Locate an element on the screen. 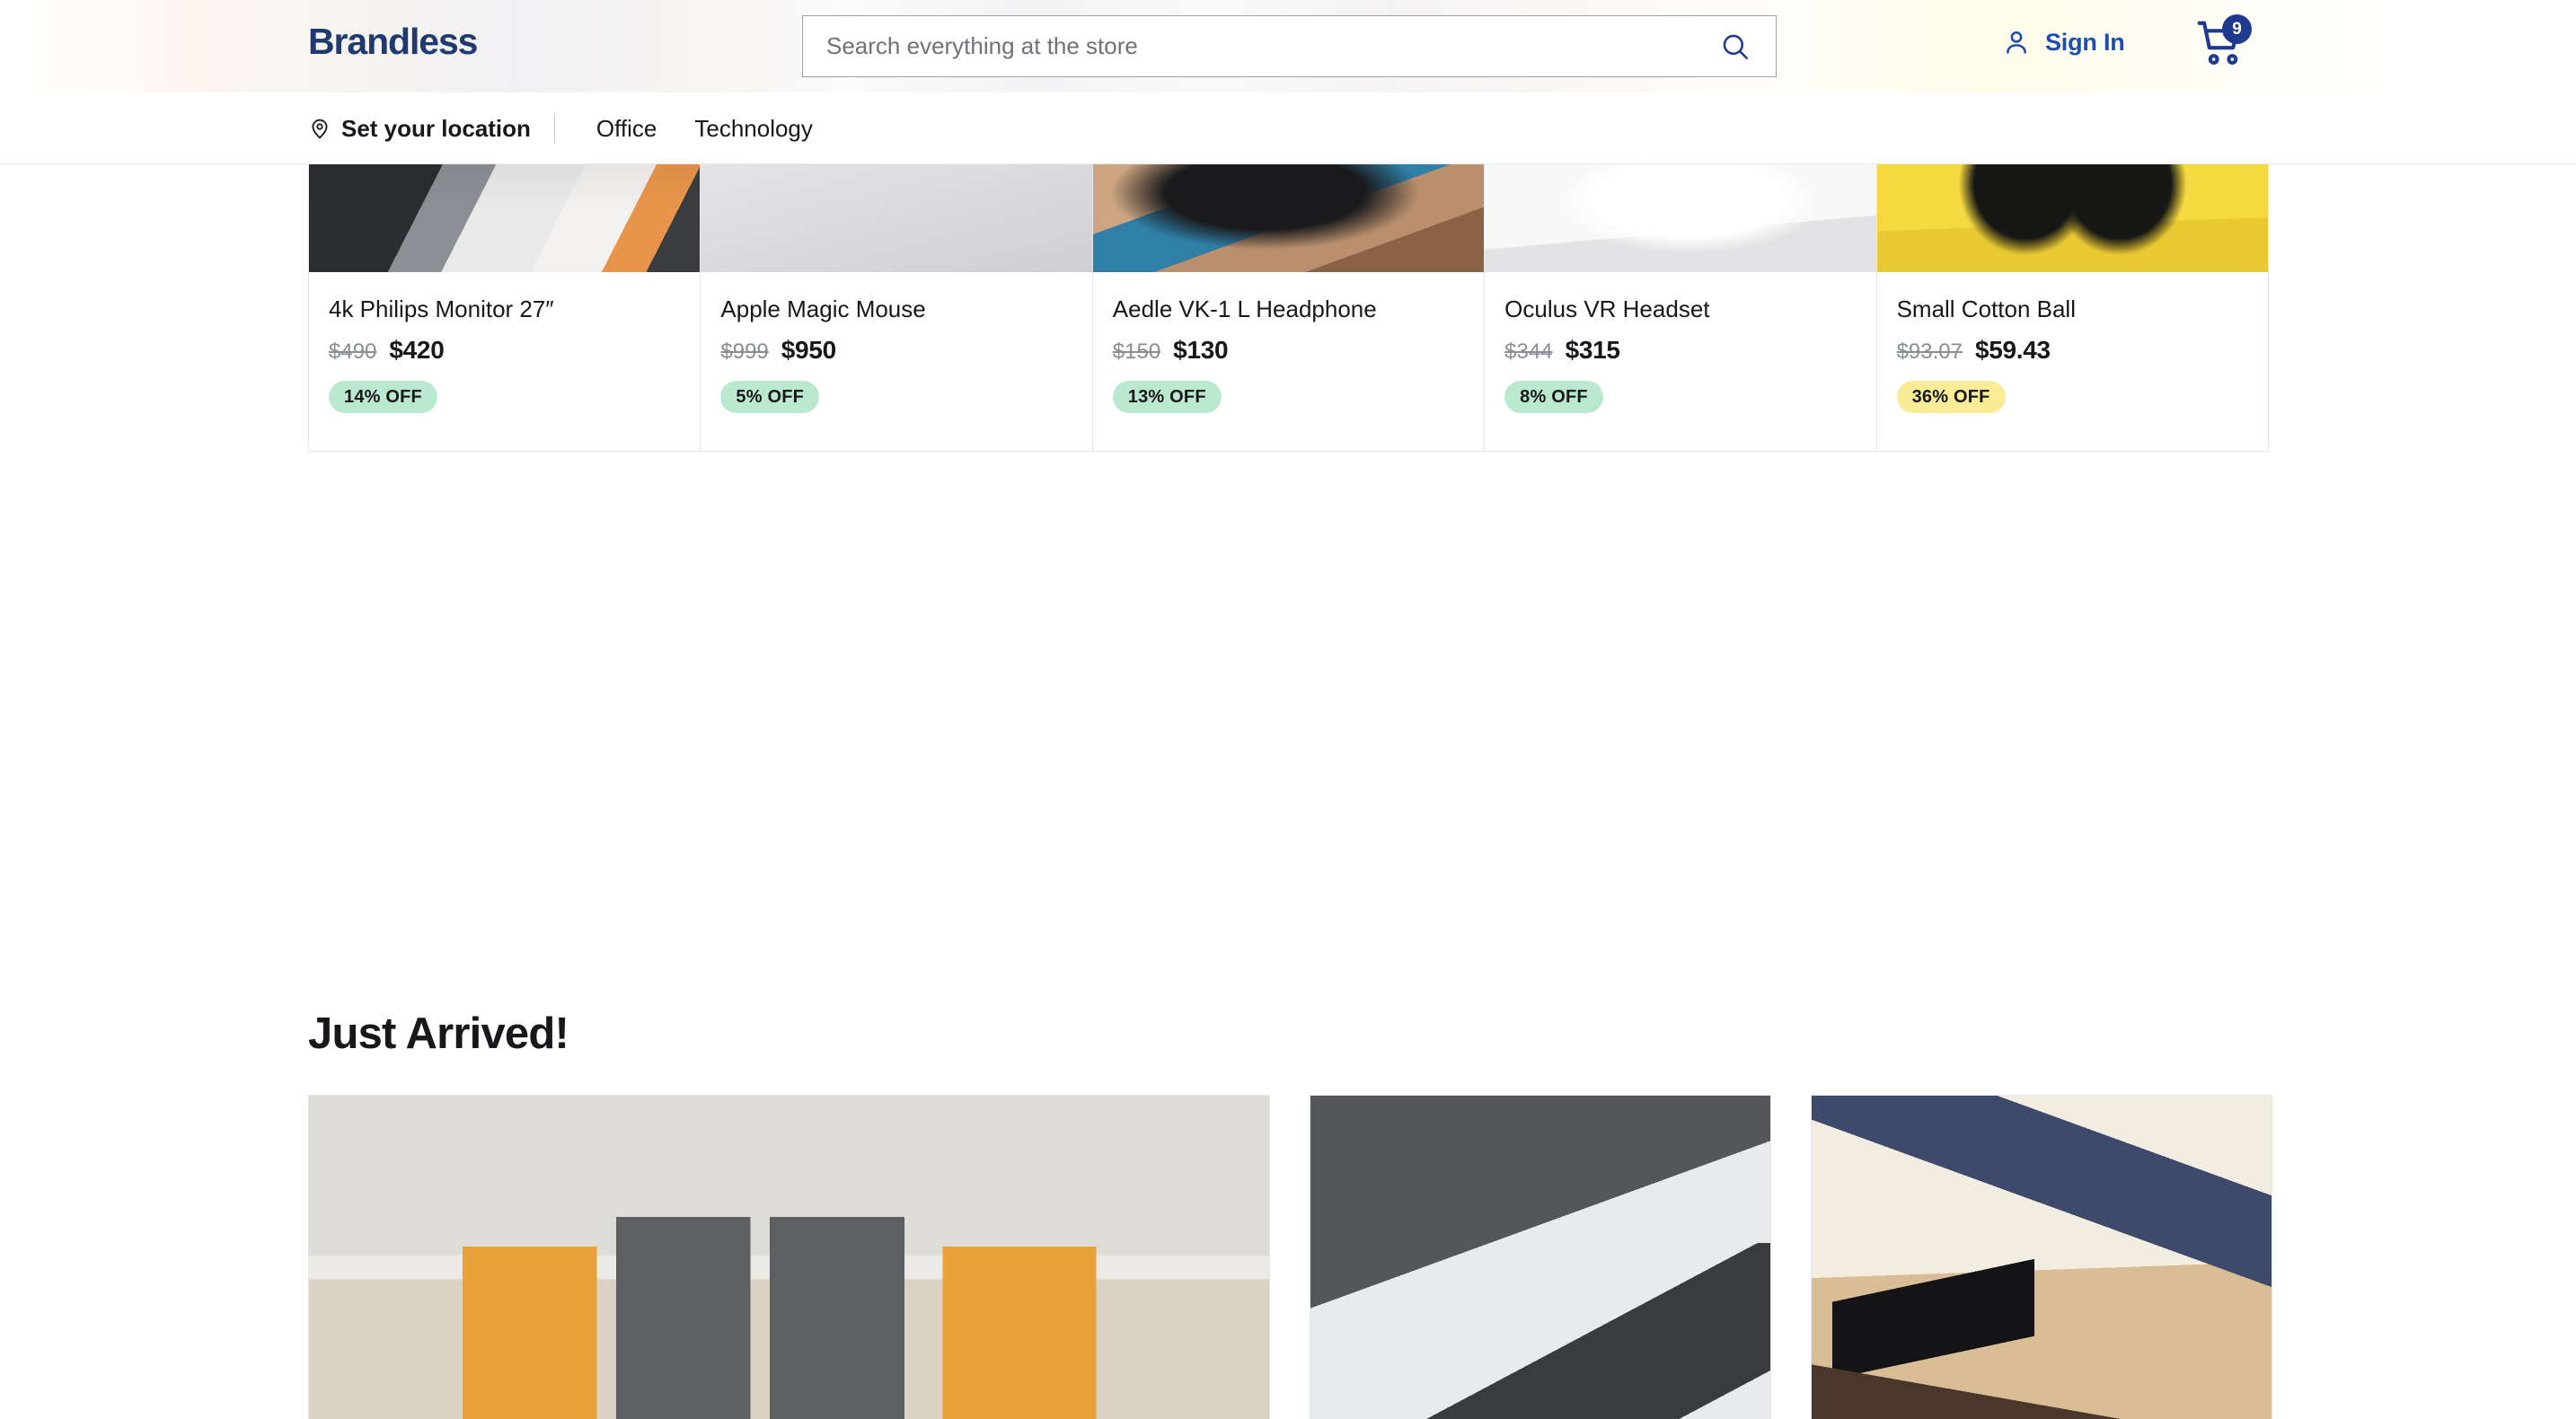  nav-divider is located at coordinates (554, 129).